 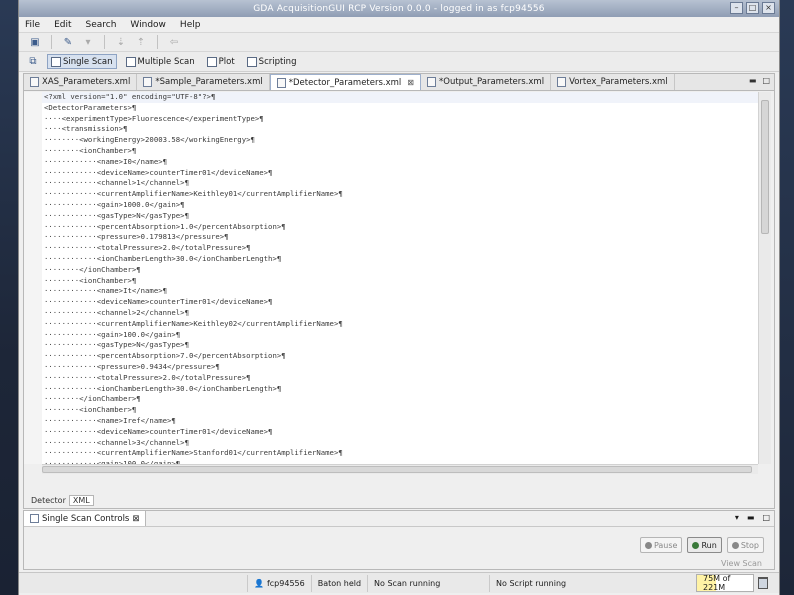 I want to click on editor-ruler, so click(x=33, y=278).